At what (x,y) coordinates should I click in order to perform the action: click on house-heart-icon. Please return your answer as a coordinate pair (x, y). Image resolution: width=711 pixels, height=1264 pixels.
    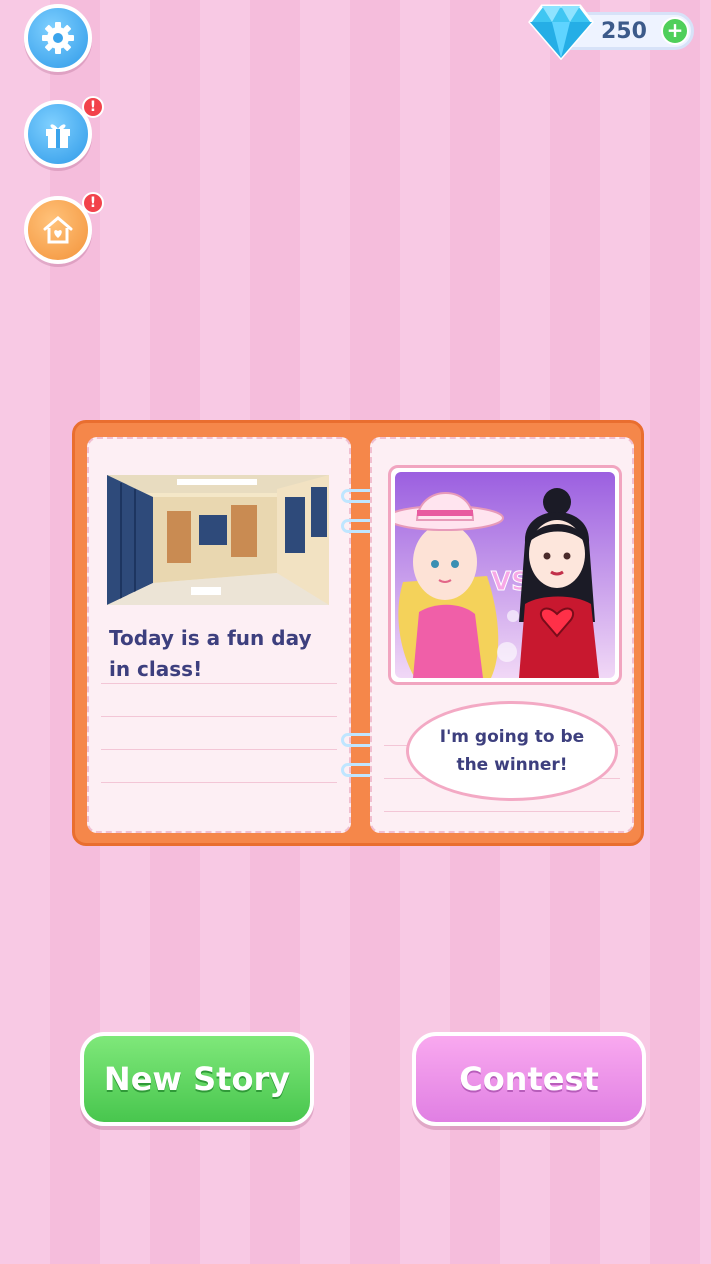
    Looking at the image, I should click on (58, 230).